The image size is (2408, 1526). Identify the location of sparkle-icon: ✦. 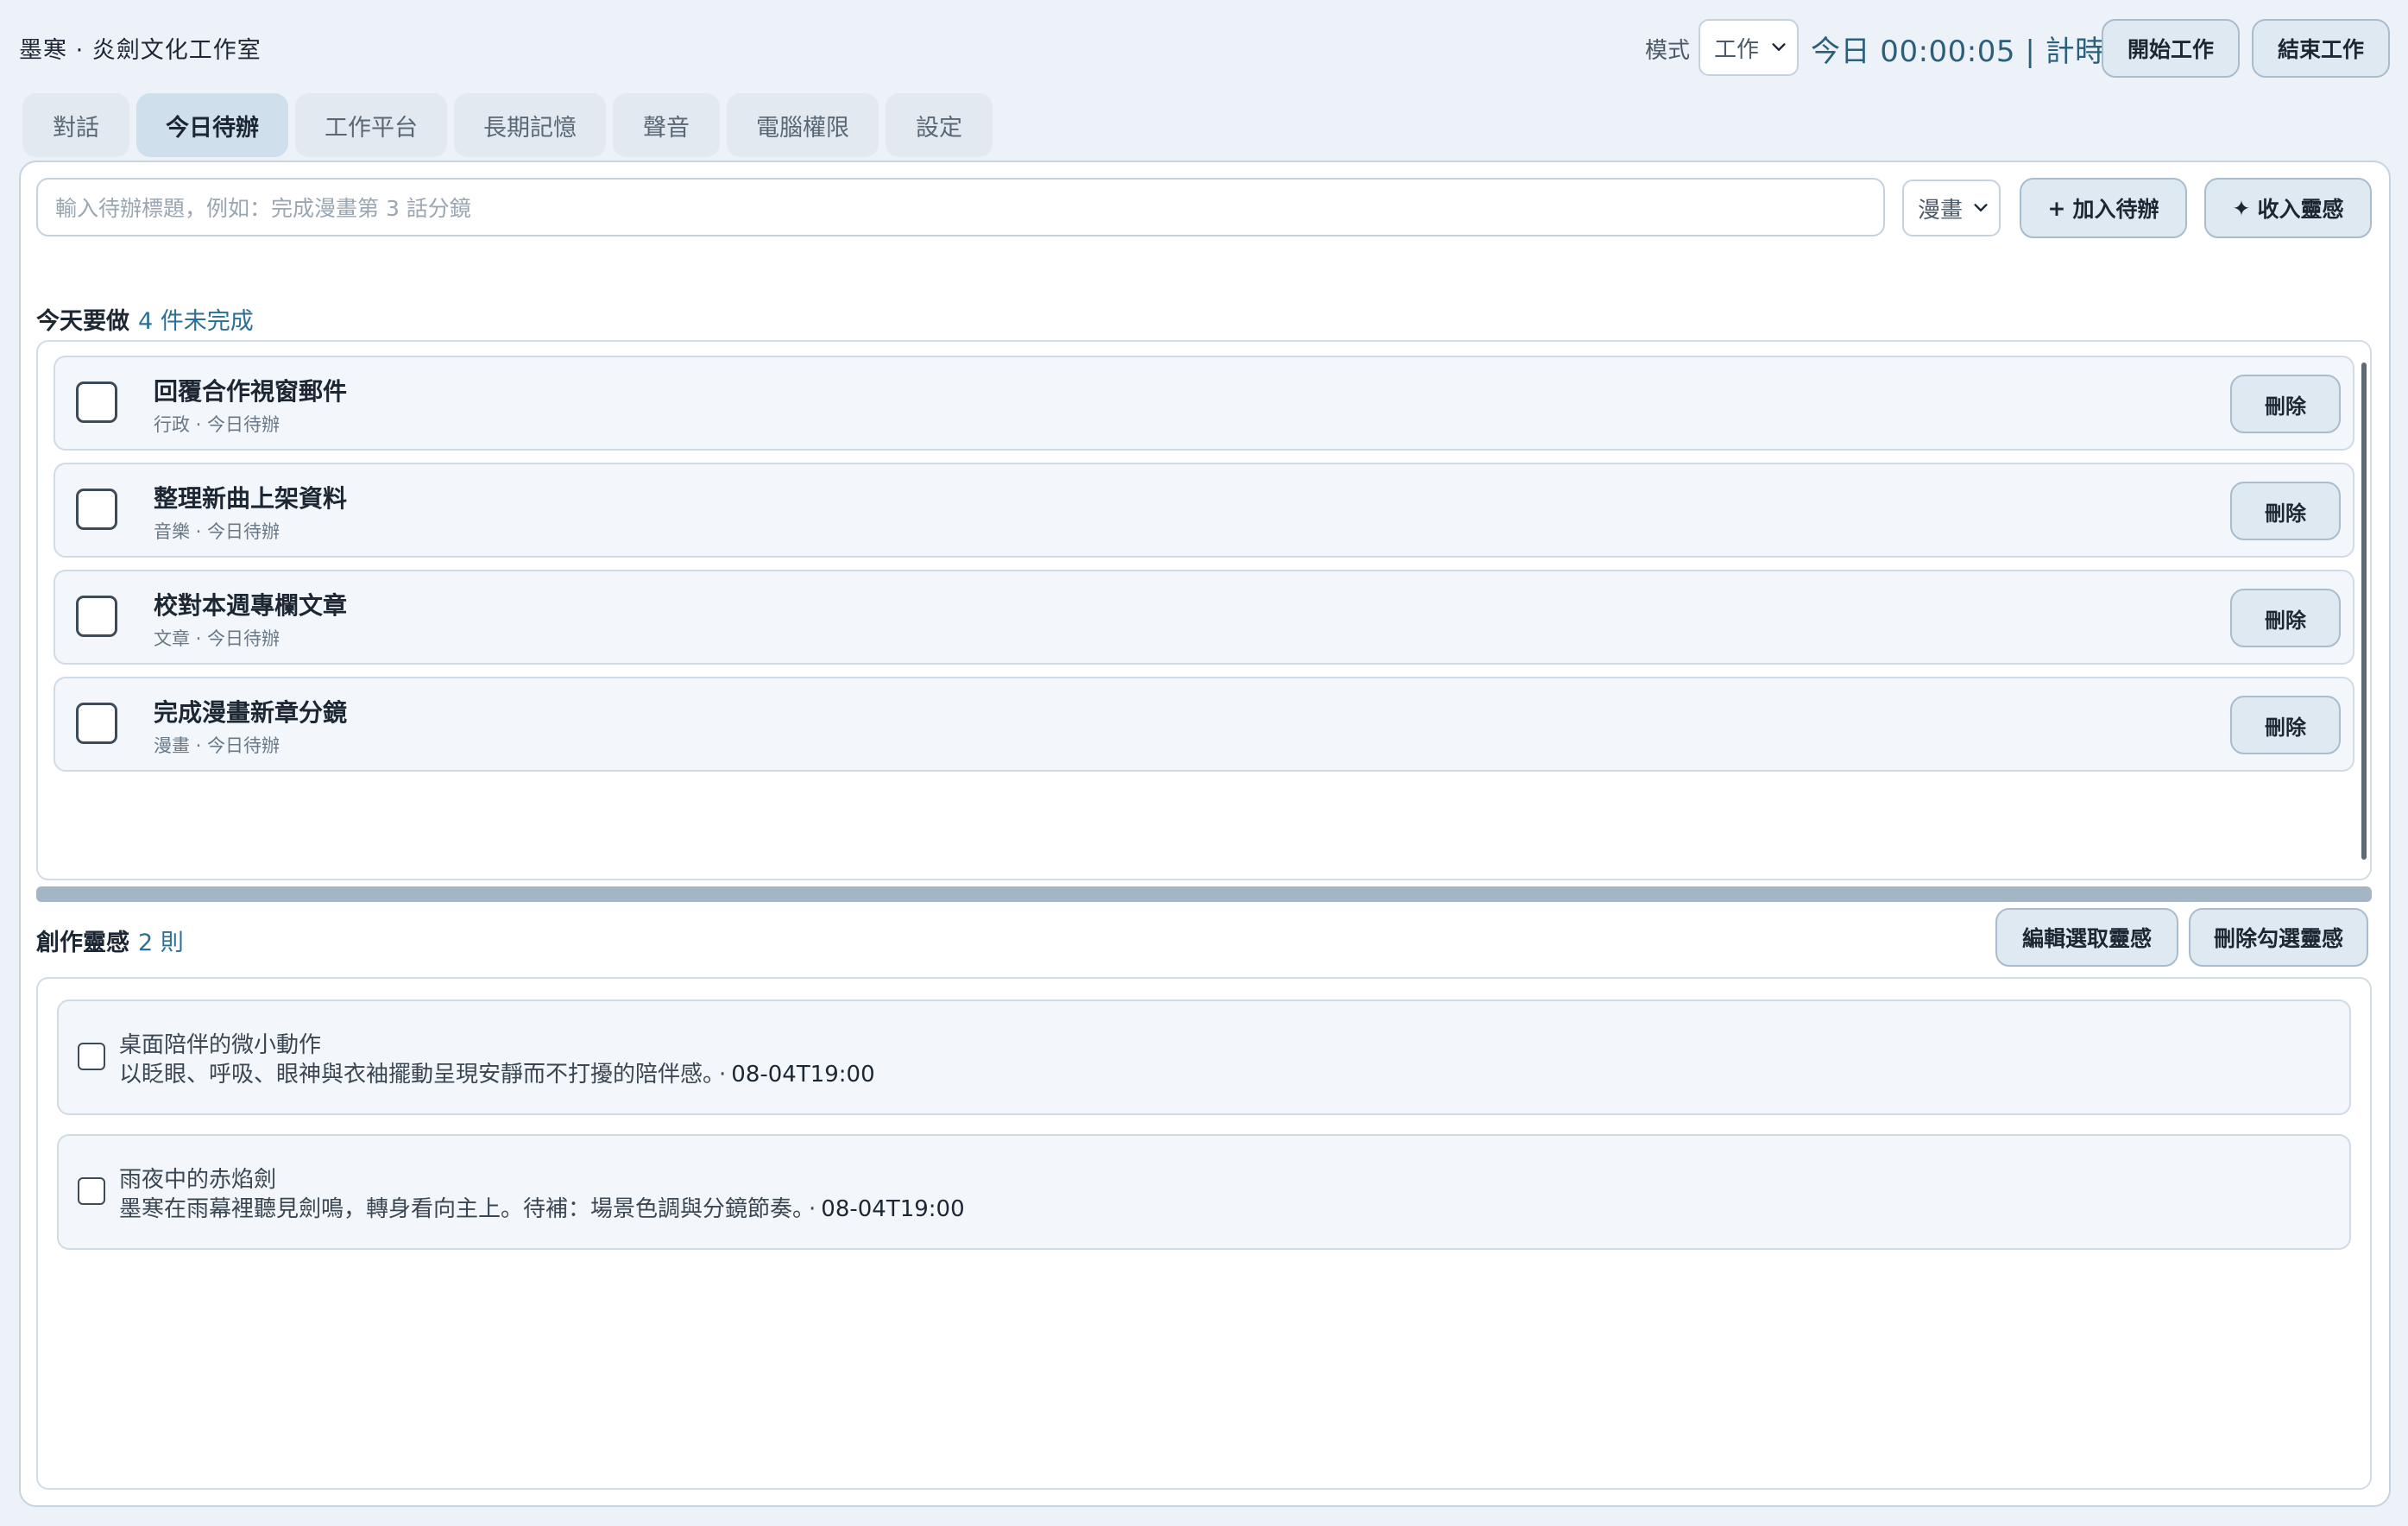
(2241, 208).